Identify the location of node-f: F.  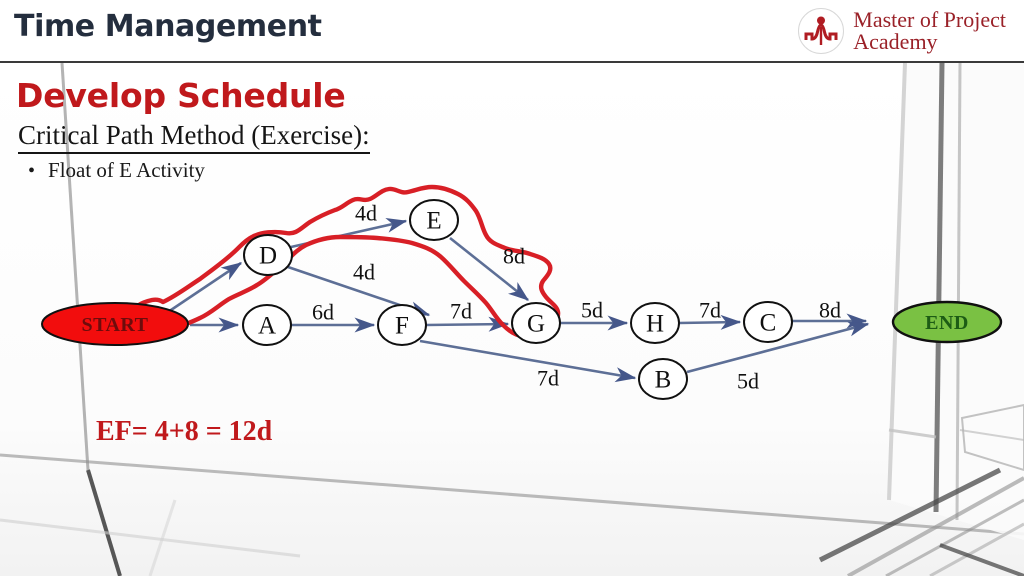
(402, 325).